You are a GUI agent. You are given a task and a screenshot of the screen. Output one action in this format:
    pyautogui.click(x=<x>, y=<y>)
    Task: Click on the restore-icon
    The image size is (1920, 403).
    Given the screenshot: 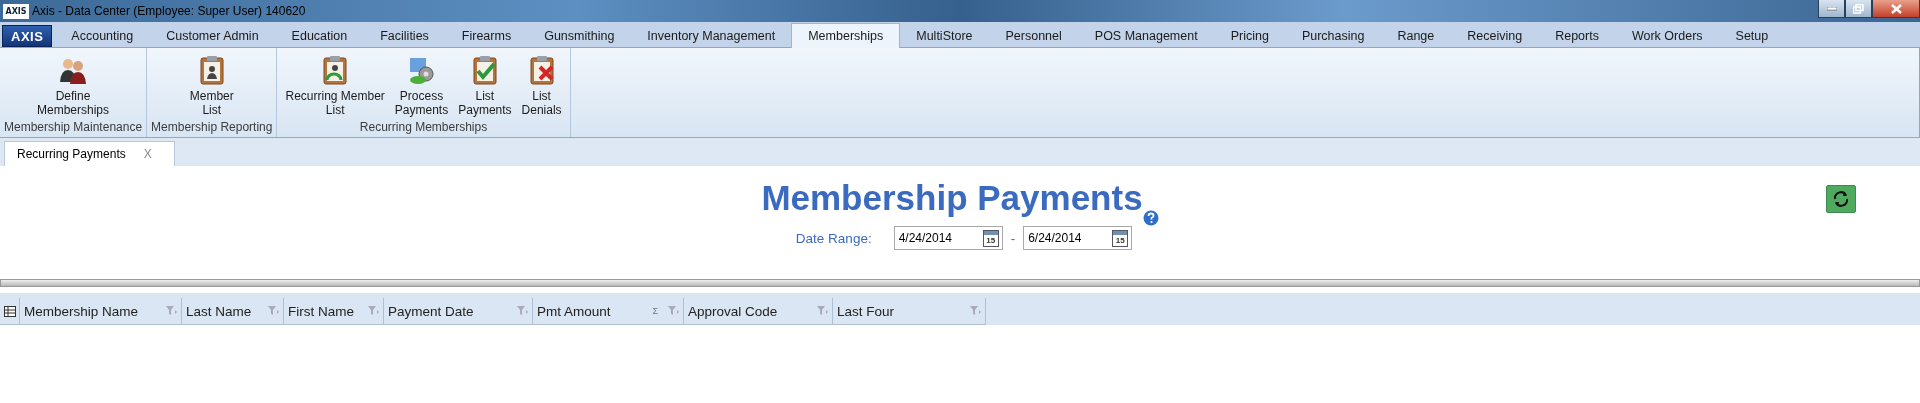 What is the action you would take?
    pyautogui.click(x=1858, y=8)
    